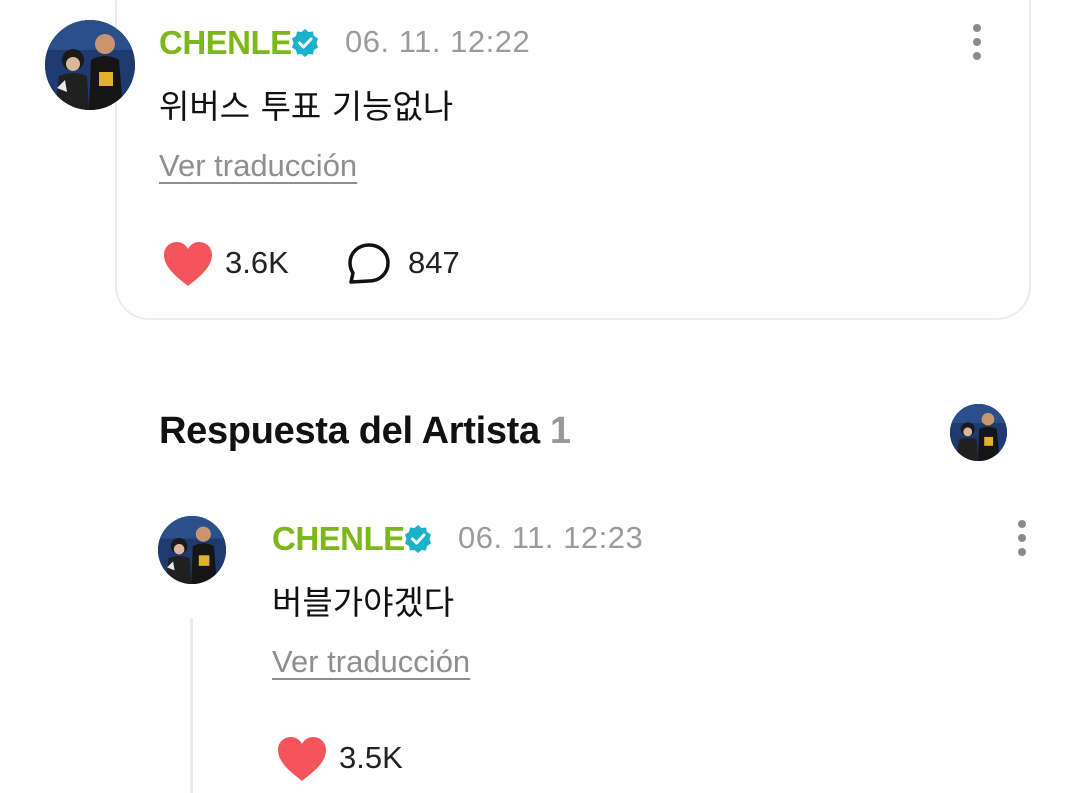  I want to click on post-more-icon, so click(977, 44).